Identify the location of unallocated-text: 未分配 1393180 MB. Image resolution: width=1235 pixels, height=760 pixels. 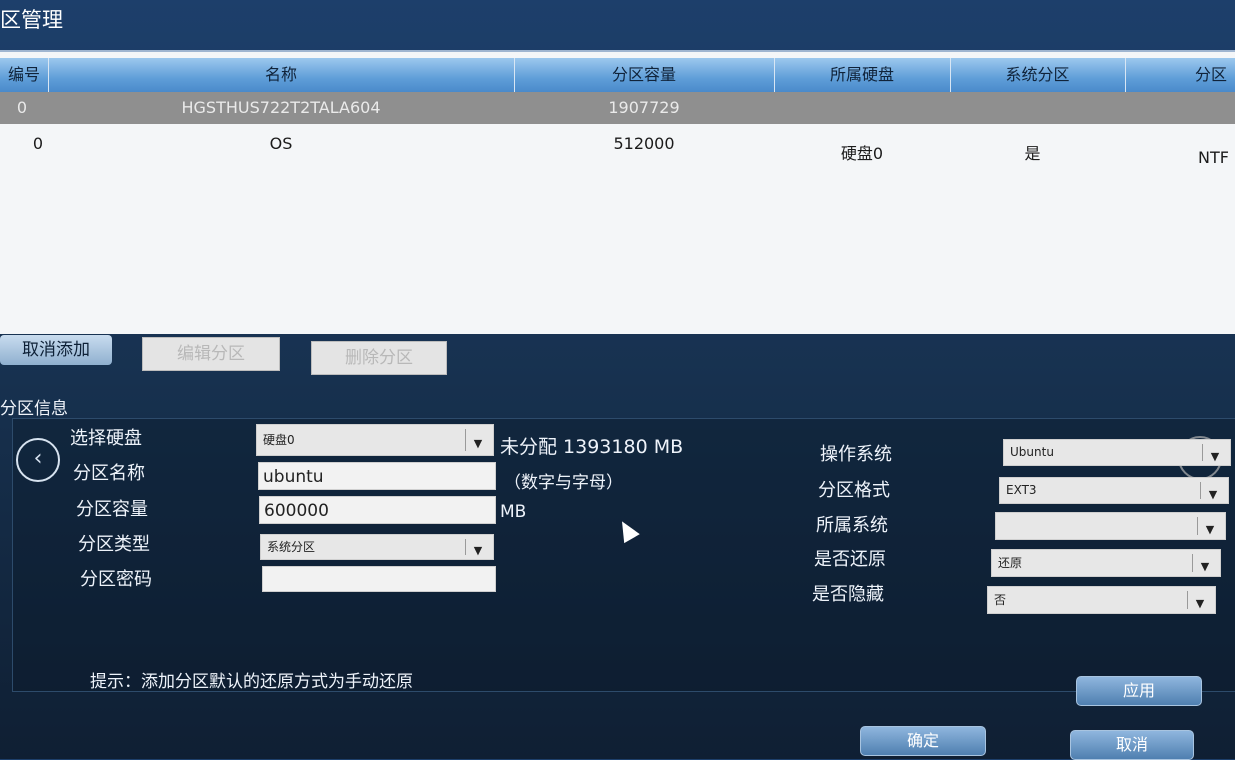
(592, 447).